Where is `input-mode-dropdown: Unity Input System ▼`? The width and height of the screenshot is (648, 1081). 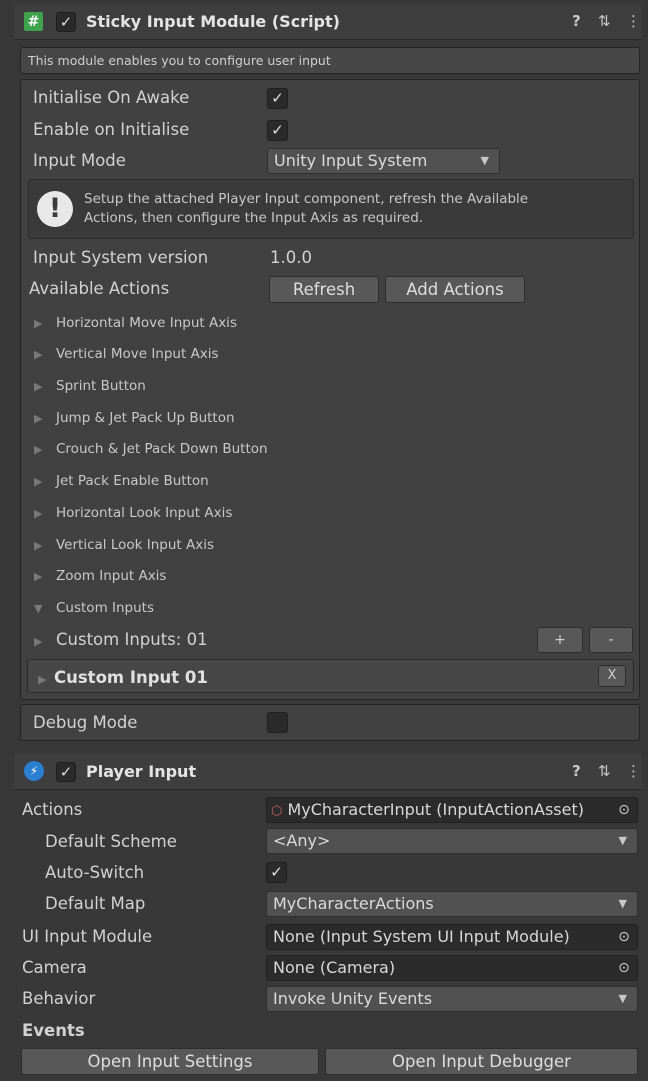
input-mode-dropdown: Unity Input System ▼ is located at coordinates (383, 161).